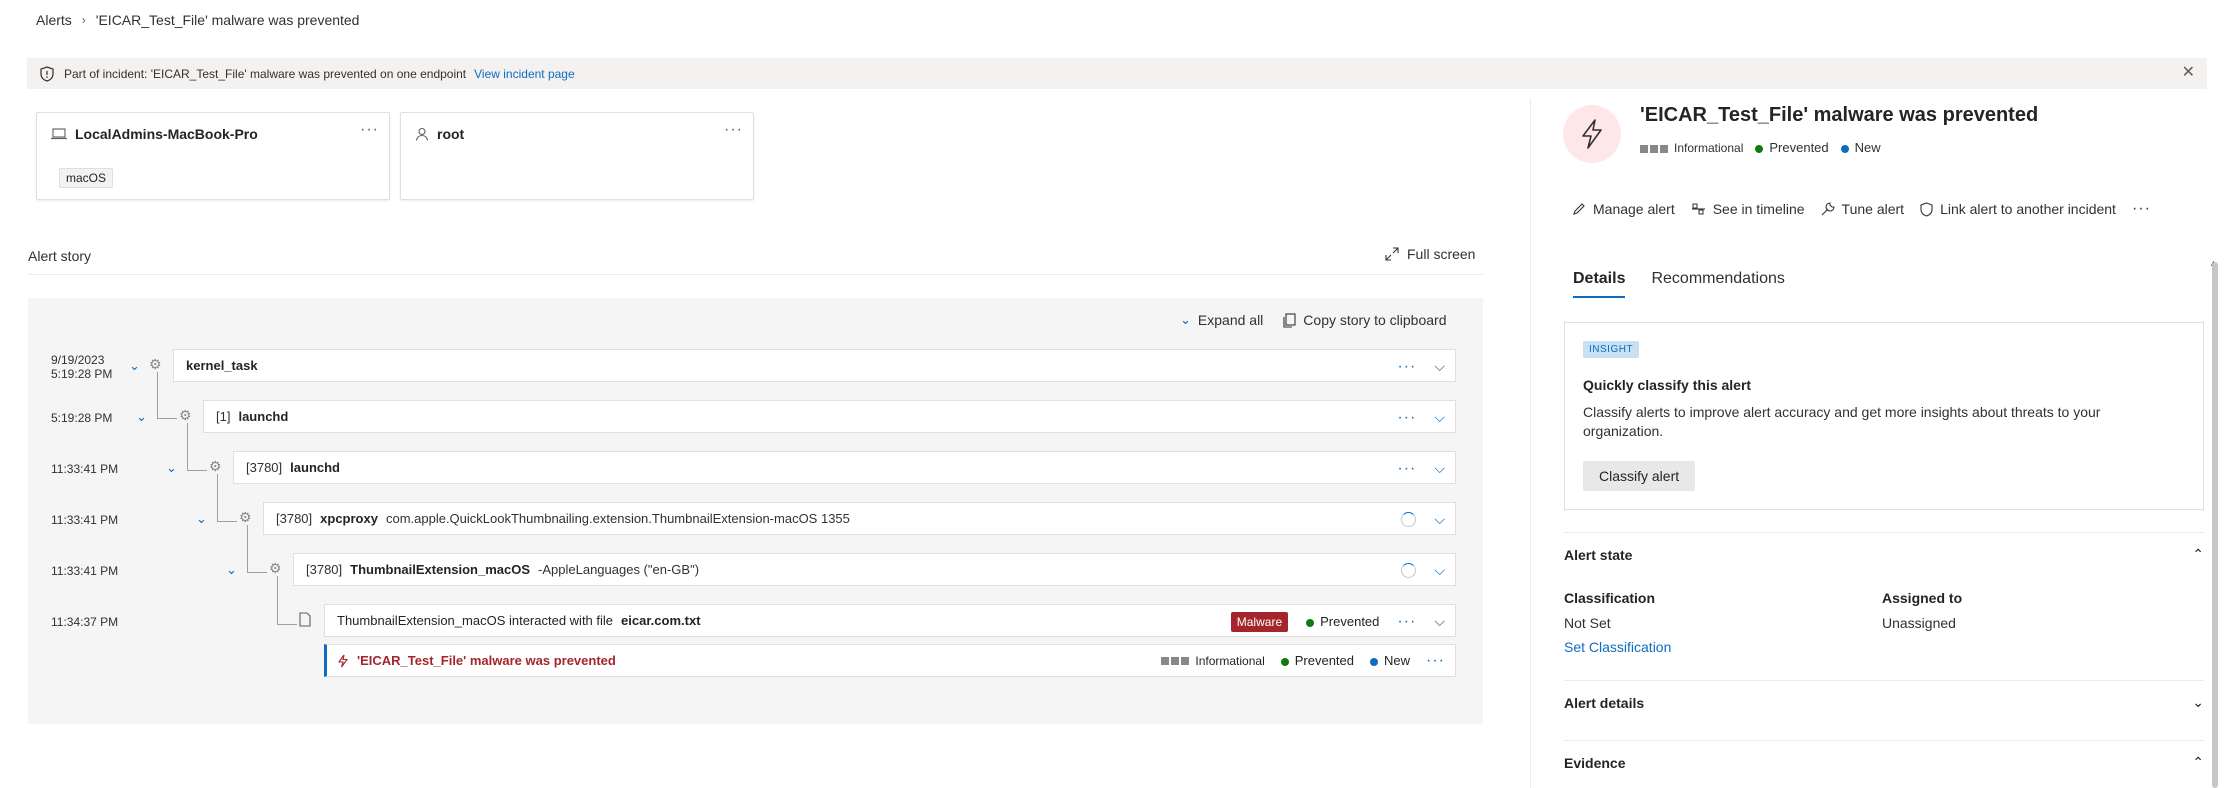  I want to click on expand-all-label: Expand all, so click(1230, 320).